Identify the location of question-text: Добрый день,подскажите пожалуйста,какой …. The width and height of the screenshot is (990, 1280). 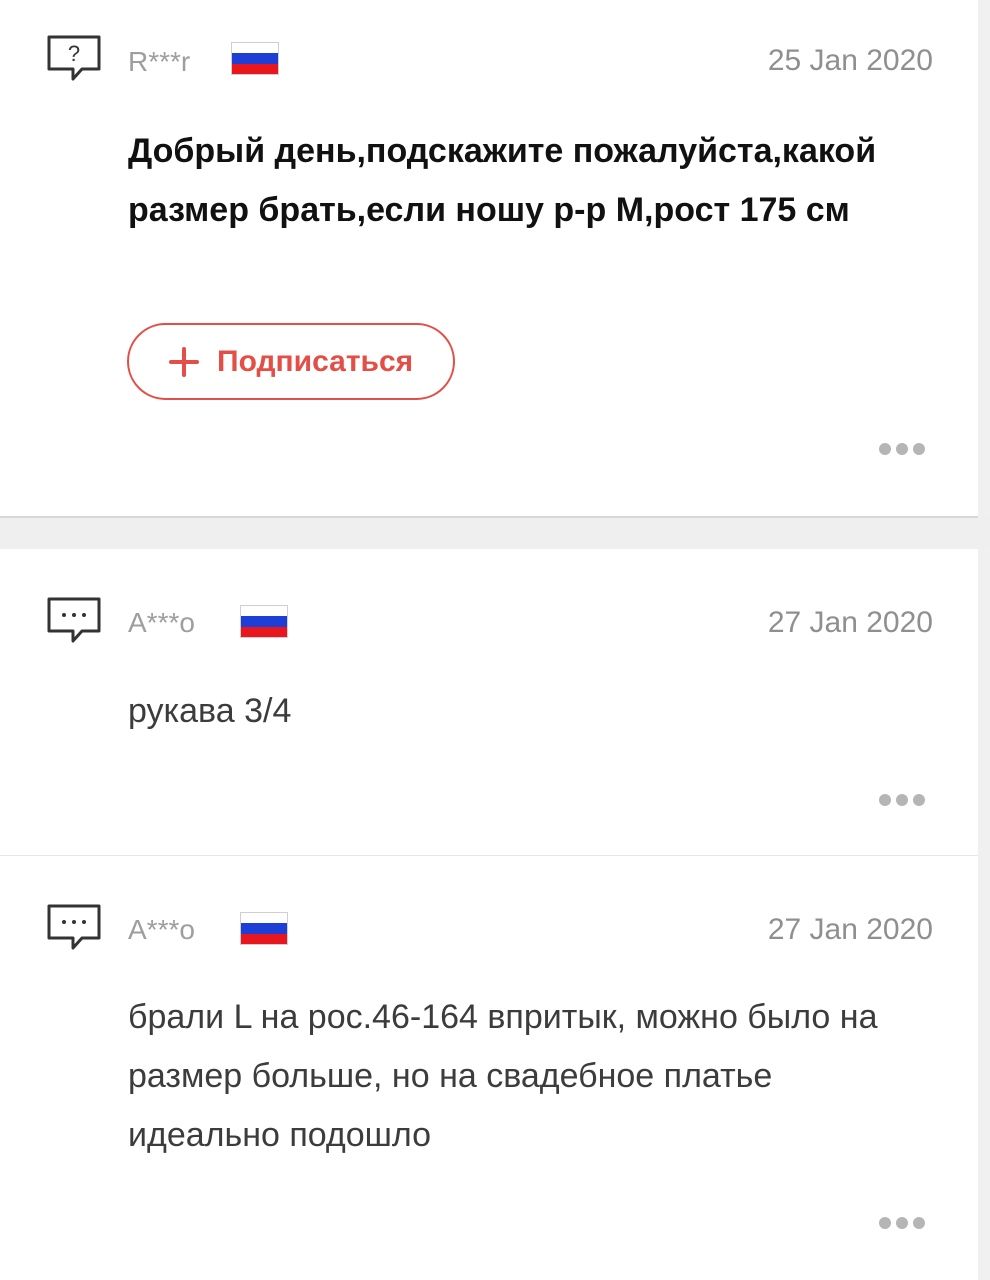
(502, 180).